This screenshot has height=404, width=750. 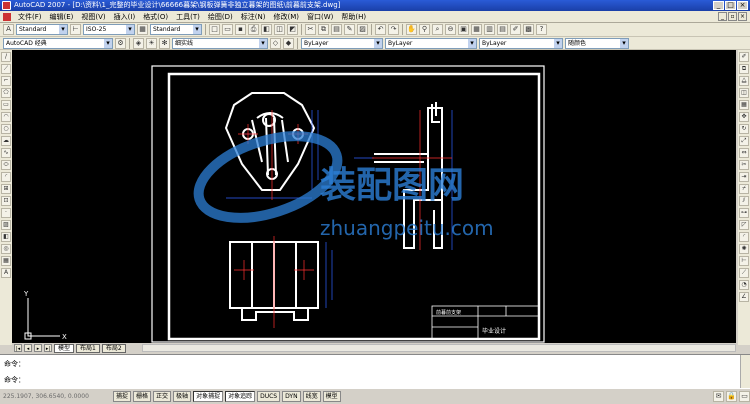 What do you see at coordinates (437, 29) in the screenshot?
I see `zoom-window-icon: ⌕` at bounding box center [437, 29].